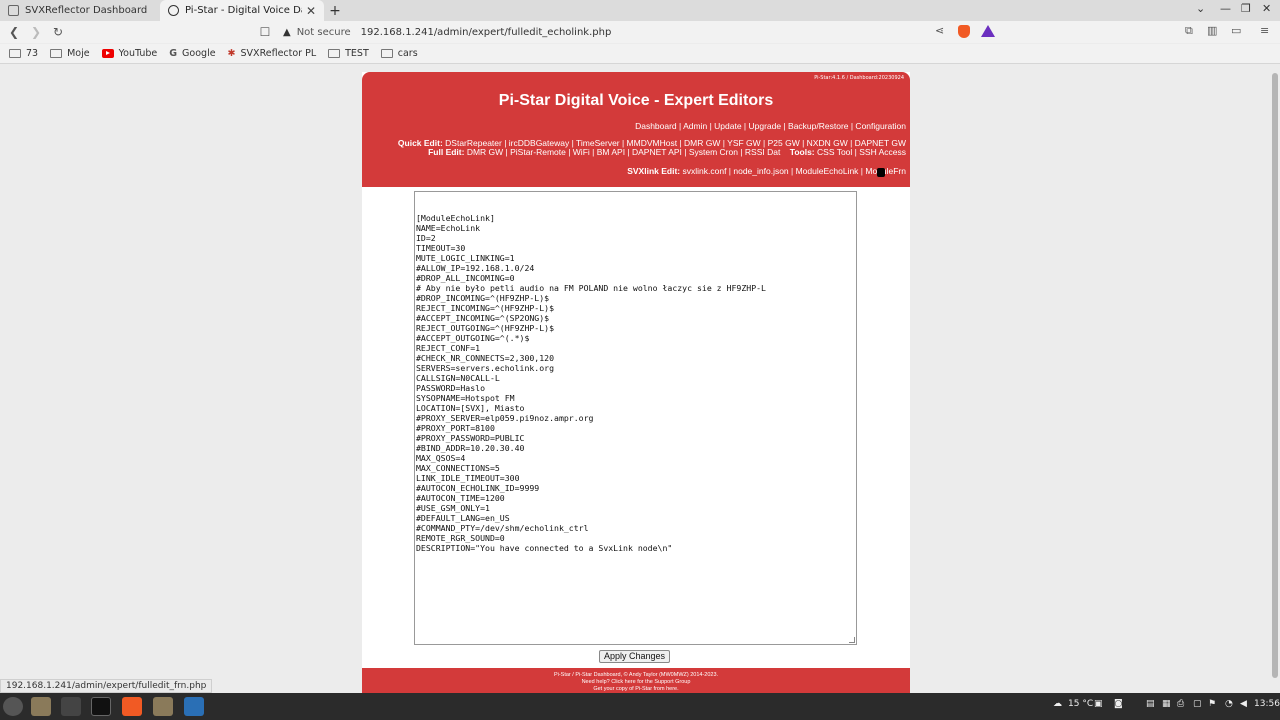 The image size is (1280, 720). What do you see at coordinates (173, 10) in the screenshot?
I see `globe-icon` at bounding box center [173, 10].